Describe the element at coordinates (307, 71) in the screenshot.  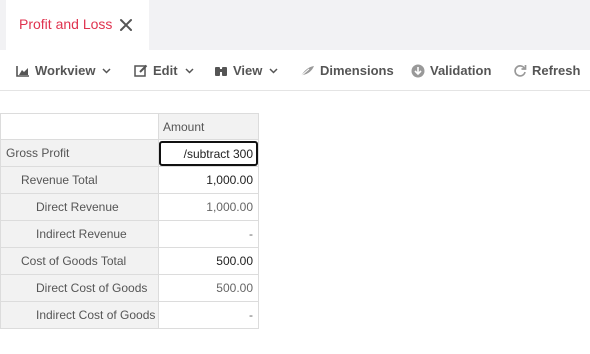
I see `feather-icon` at that location.